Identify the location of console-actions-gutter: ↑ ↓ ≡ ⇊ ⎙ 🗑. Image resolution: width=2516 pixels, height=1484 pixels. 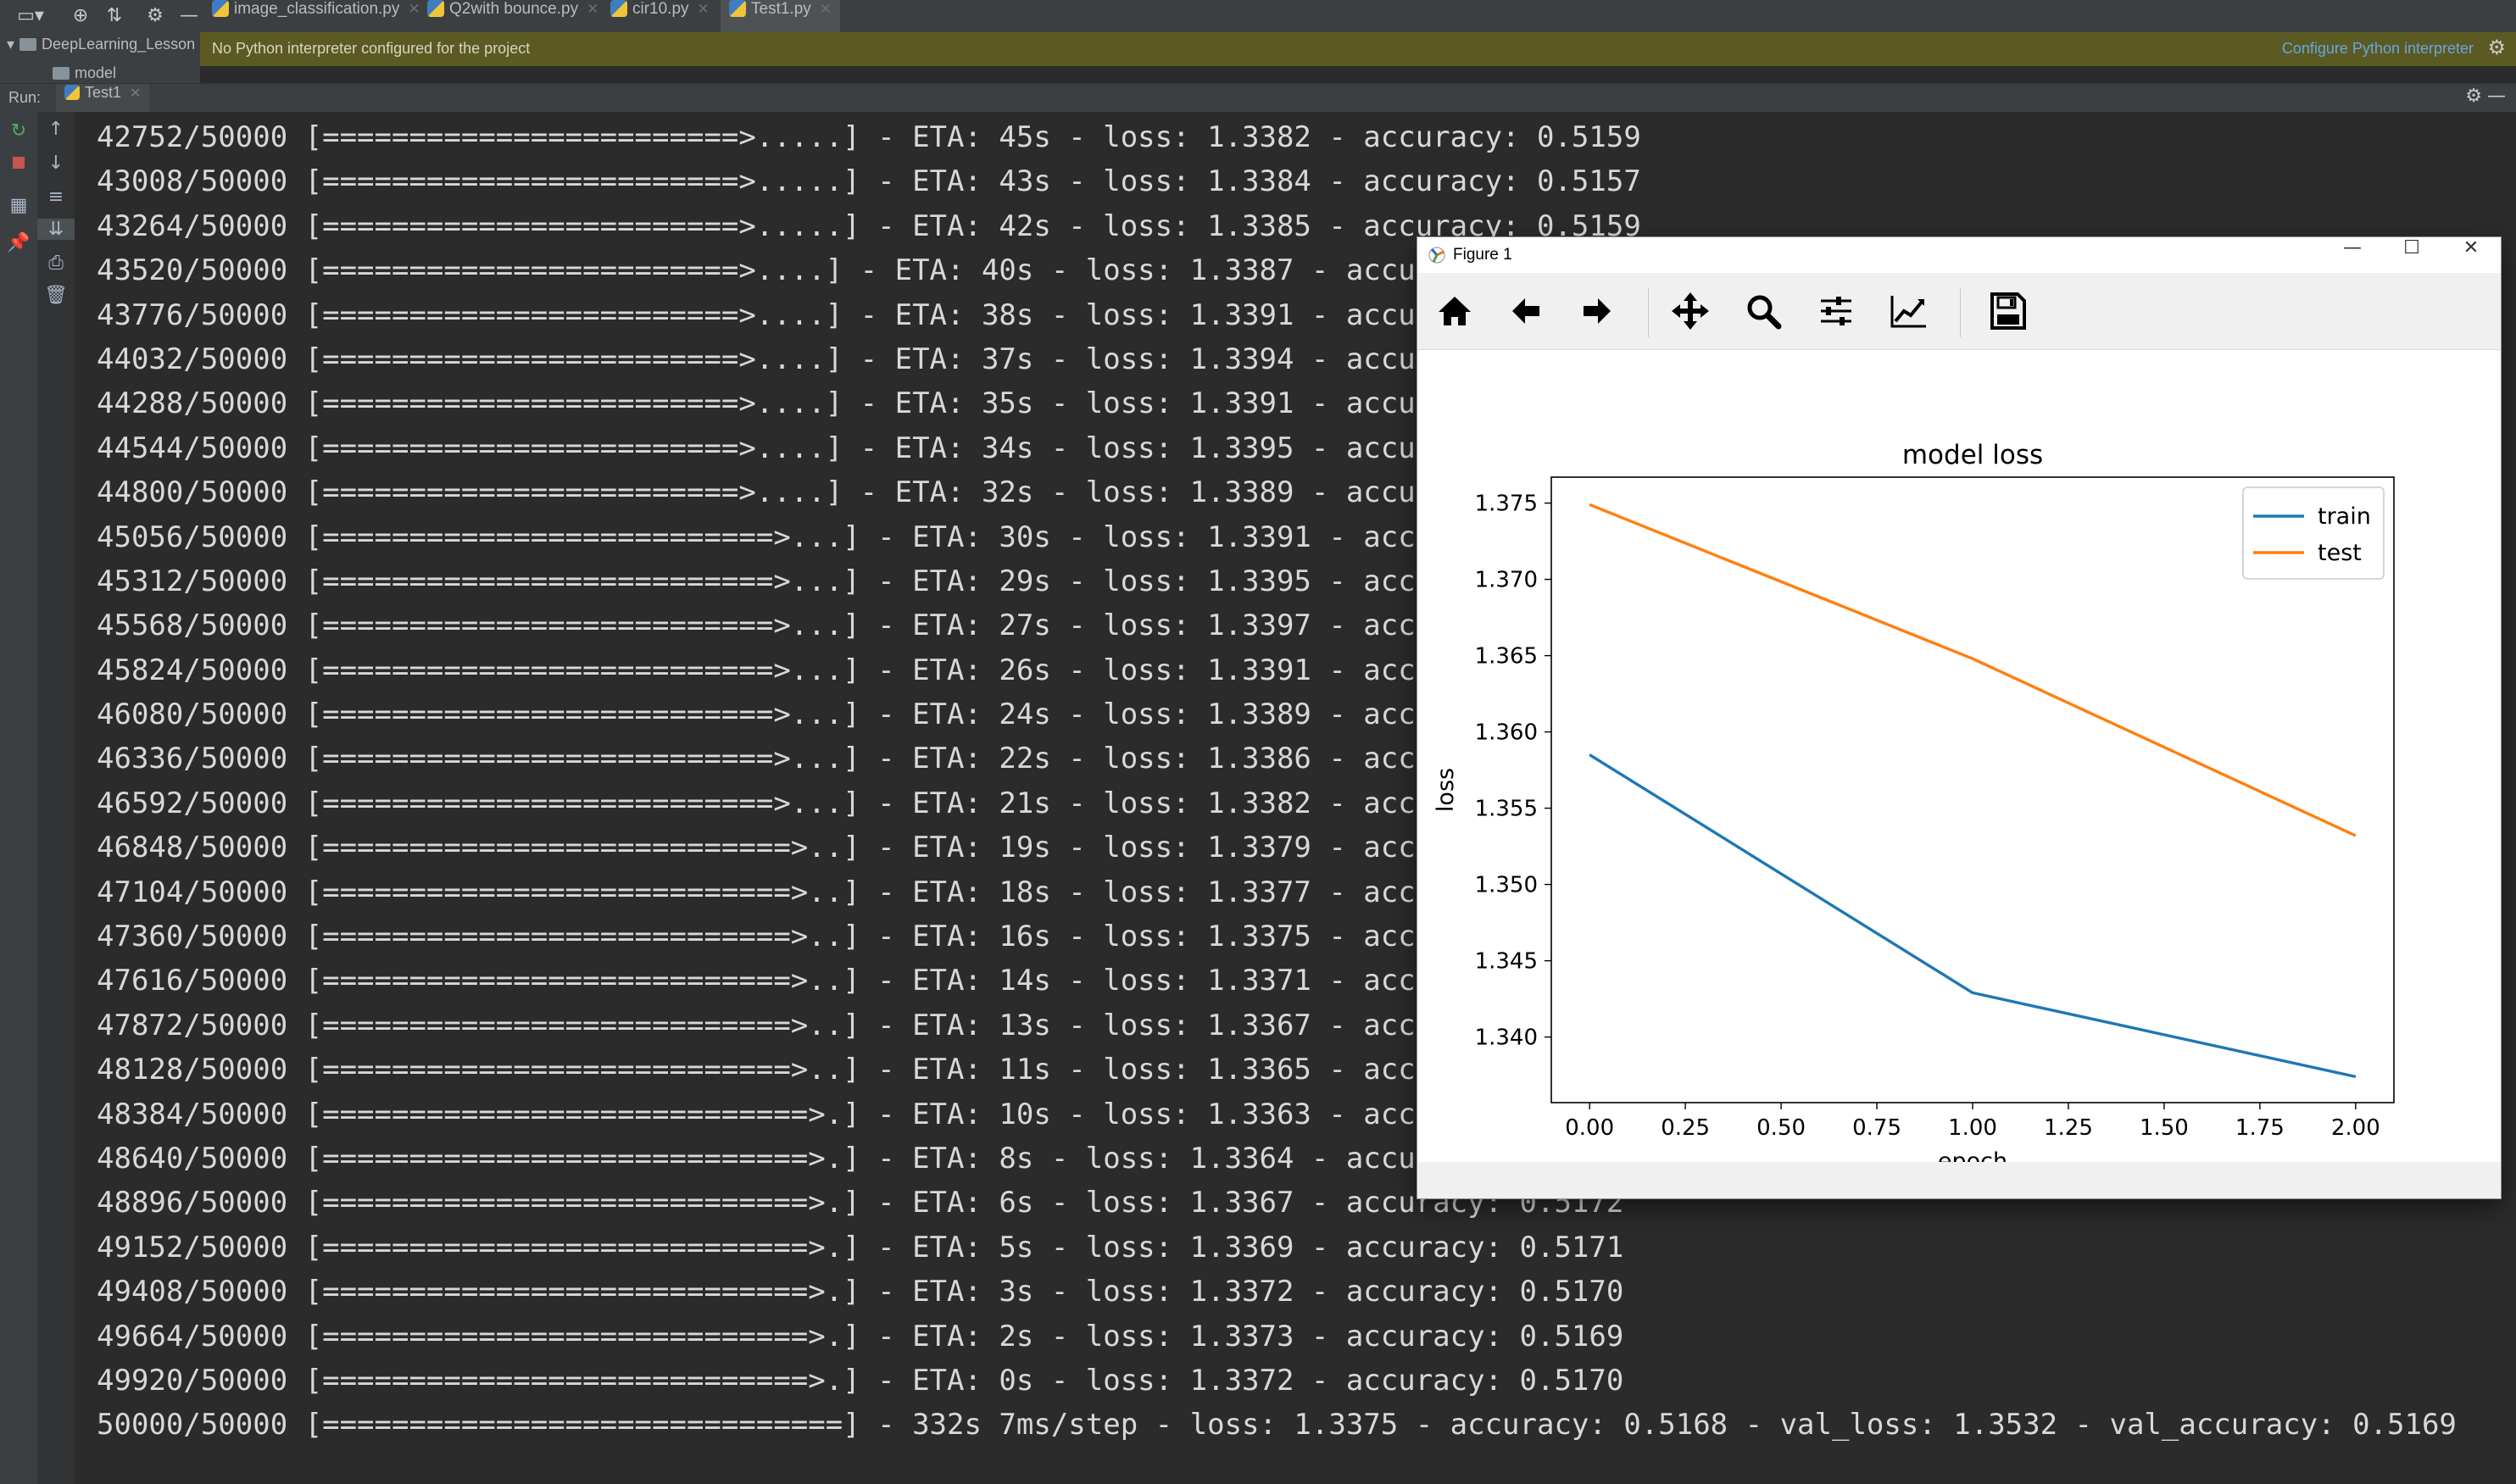
(56, 798).